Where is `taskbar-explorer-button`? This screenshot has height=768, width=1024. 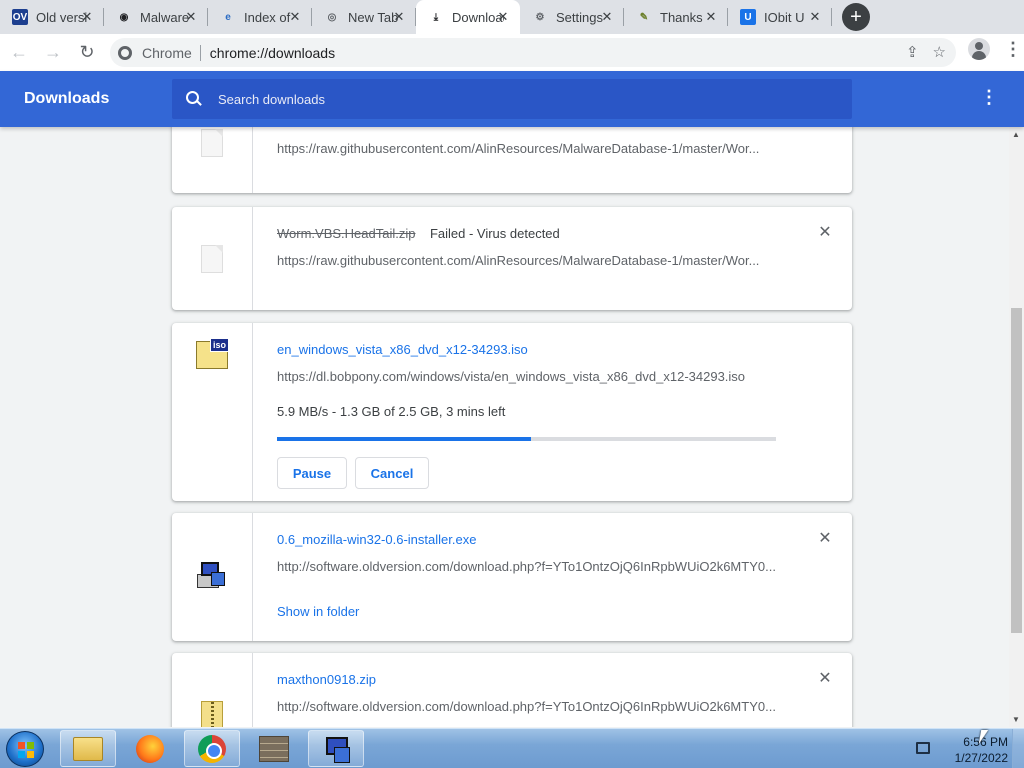 taskbar-explorer-button is located at coordinates (88, 748).